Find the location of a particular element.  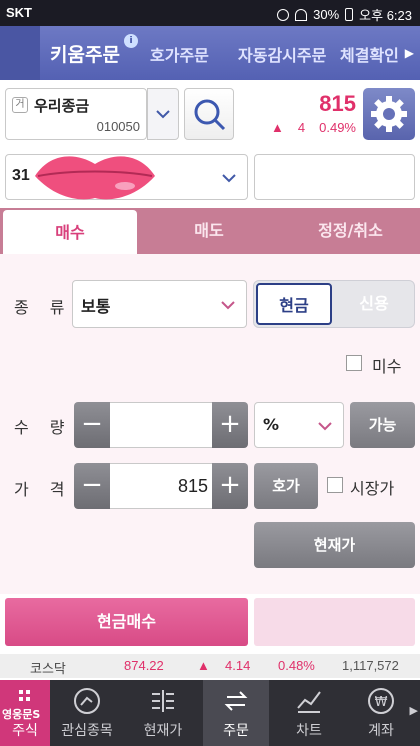

nav-current-price-label: 현재가 is located at coordinates (163, 731).